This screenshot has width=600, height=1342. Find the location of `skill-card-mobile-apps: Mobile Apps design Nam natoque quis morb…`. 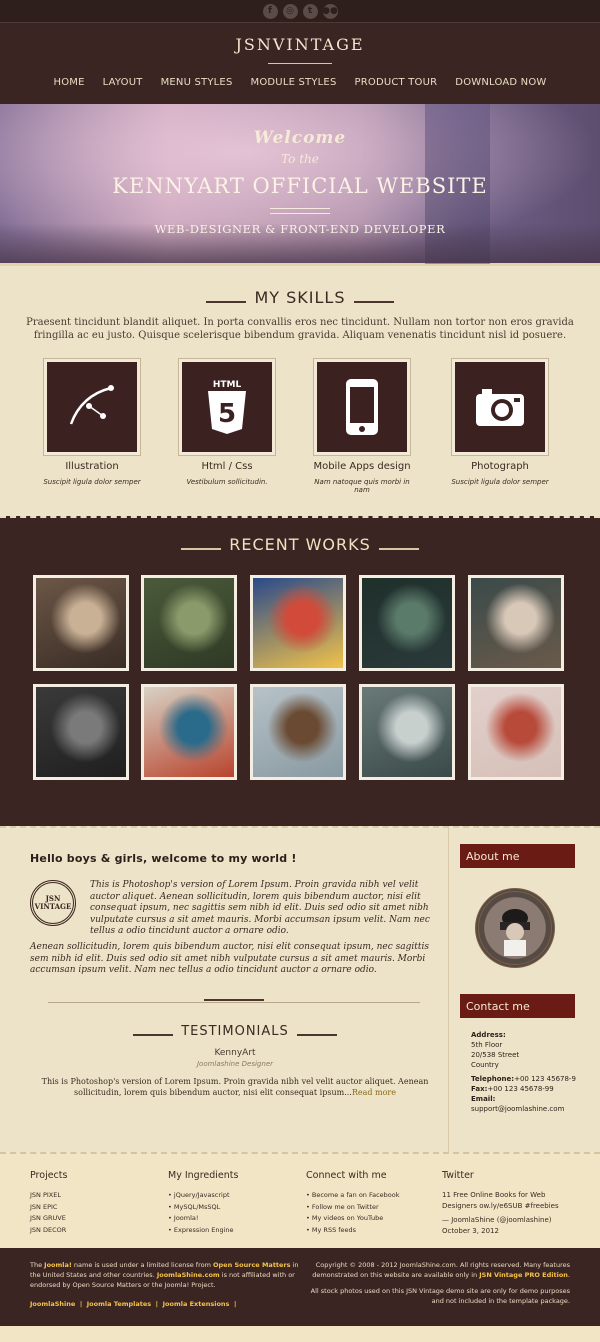

skill-card-mobile-apps: Mobile Apps design Nam natoque quis morb… is located at coordinates (362, 426).